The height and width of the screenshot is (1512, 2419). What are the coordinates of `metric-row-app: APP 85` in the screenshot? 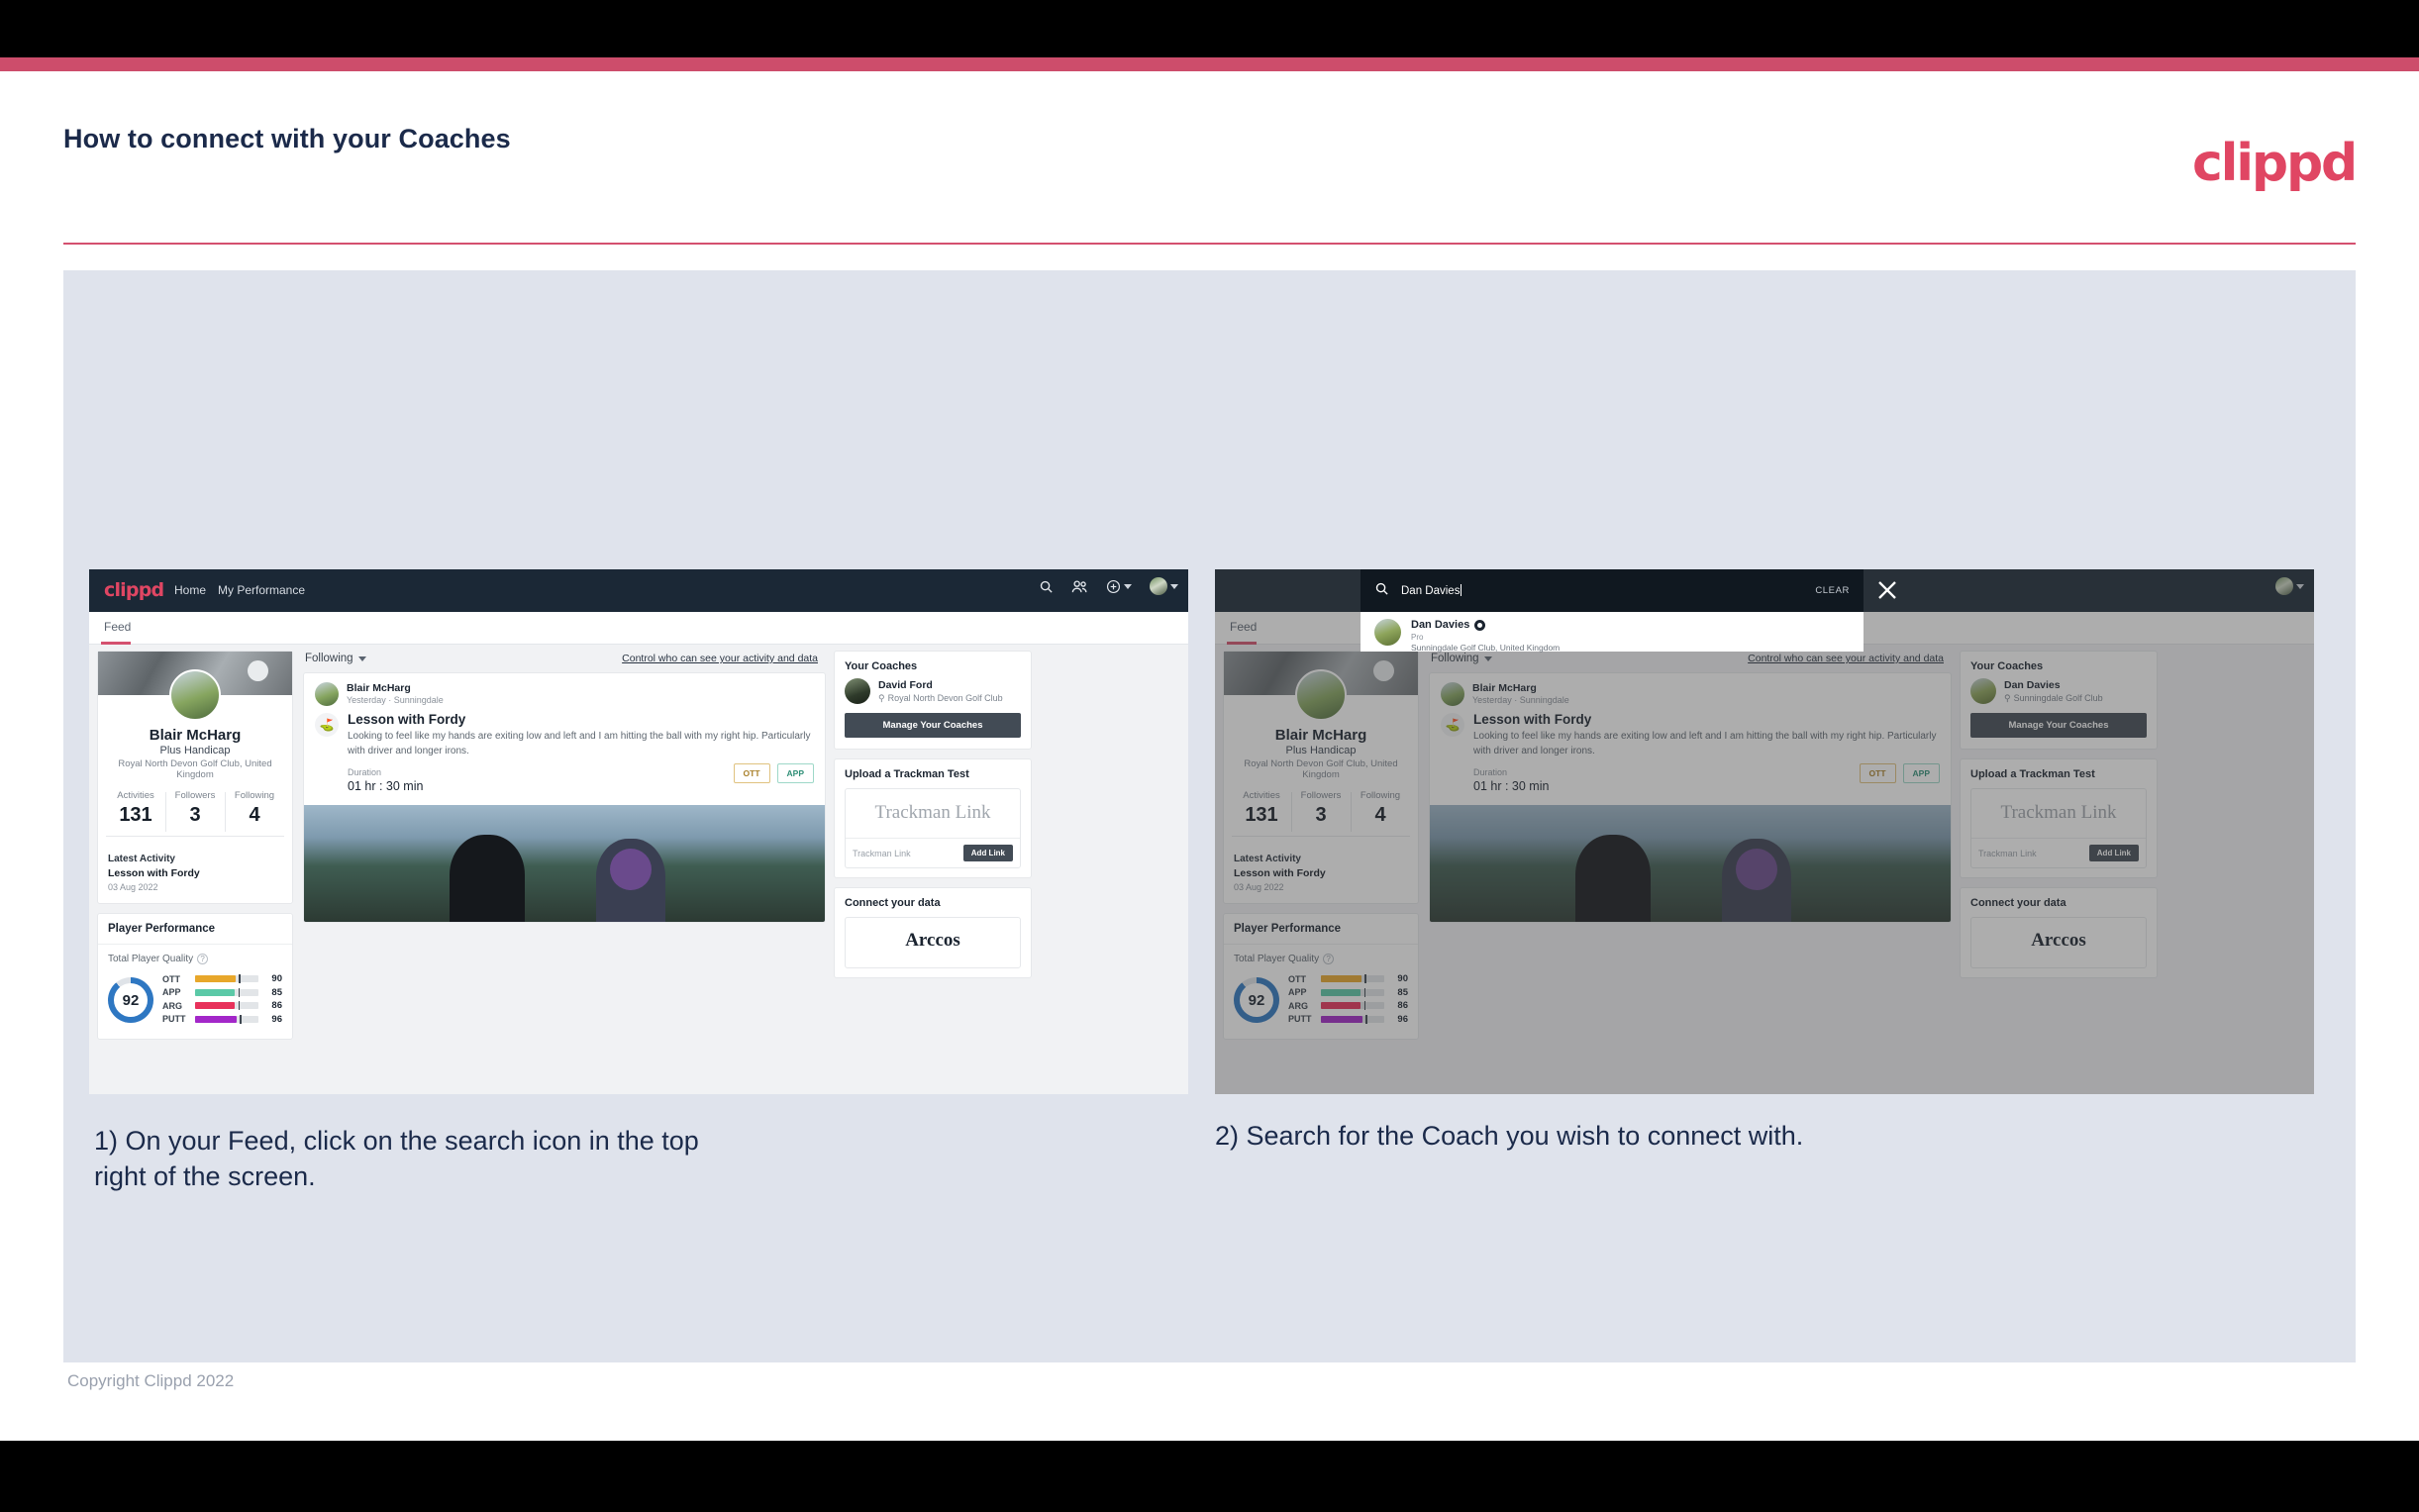 It's located at (222, 992).